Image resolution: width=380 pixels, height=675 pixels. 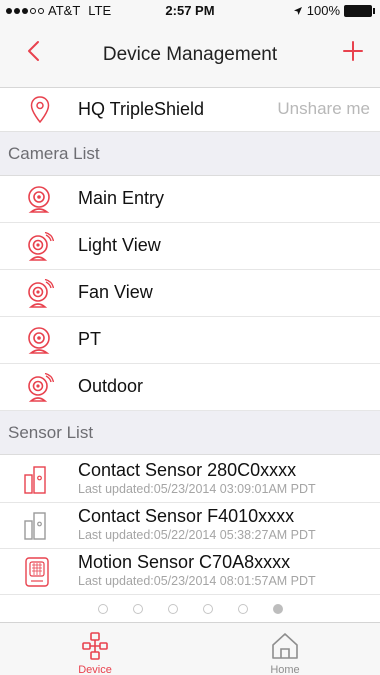 What do you see at coordinates (184, 562) in the screenshot?
I see `sensor-name: Motion Sensor C70A8xxxx` at bounding box center [184, 562].